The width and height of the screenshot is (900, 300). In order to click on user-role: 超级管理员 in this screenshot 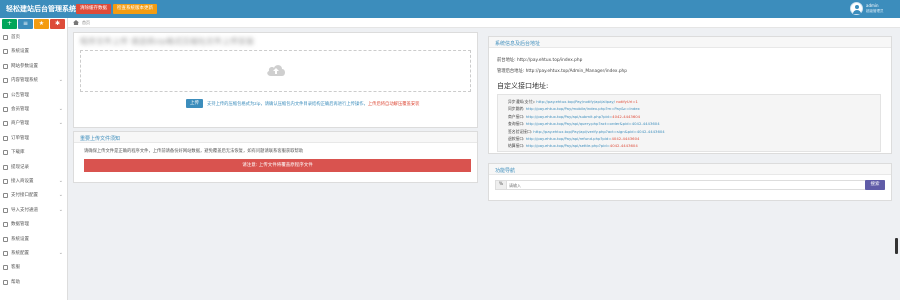, I will do `click(875, 11)`.